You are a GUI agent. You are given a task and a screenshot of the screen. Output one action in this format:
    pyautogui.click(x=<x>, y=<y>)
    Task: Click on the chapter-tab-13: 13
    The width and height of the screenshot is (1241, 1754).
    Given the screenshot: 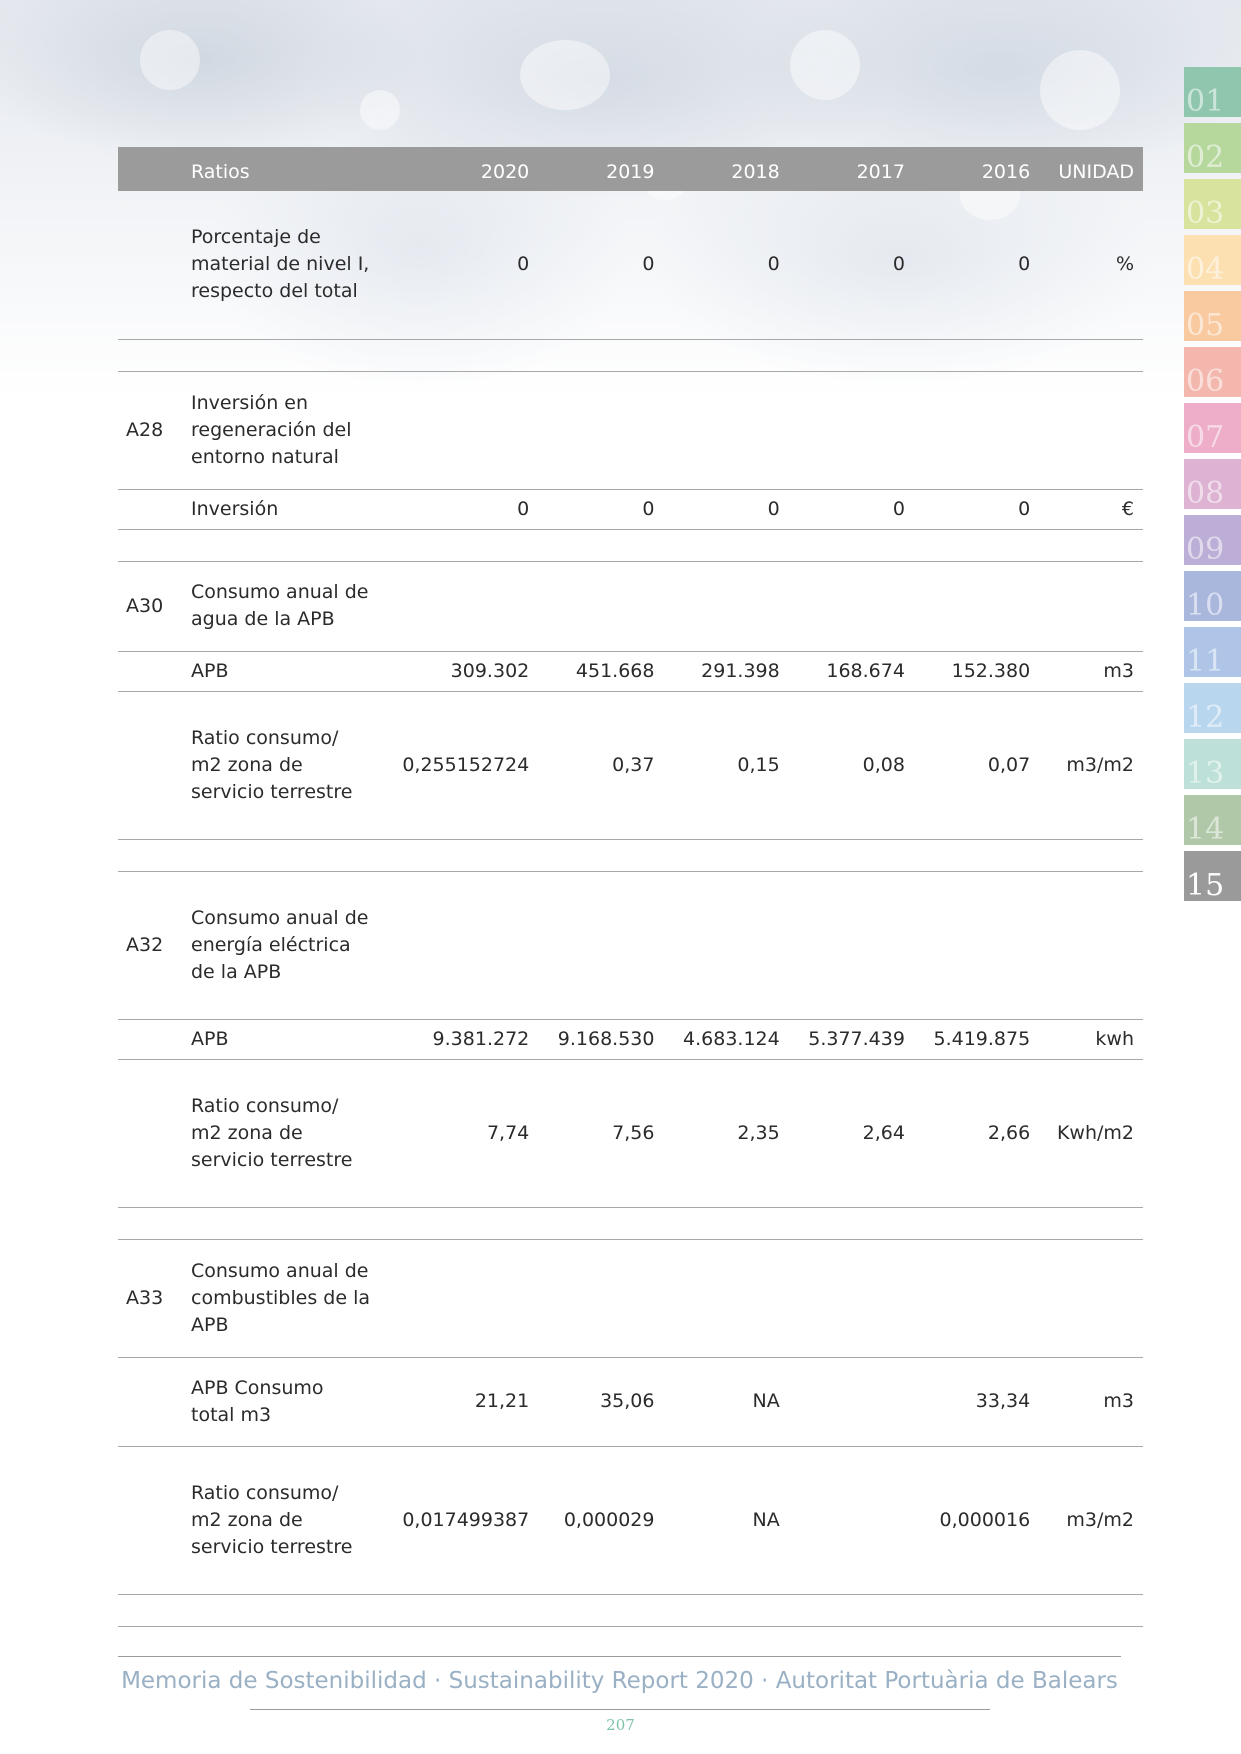 What is the action you would take?
    pyautogui.click(x=1212, y=764)
    